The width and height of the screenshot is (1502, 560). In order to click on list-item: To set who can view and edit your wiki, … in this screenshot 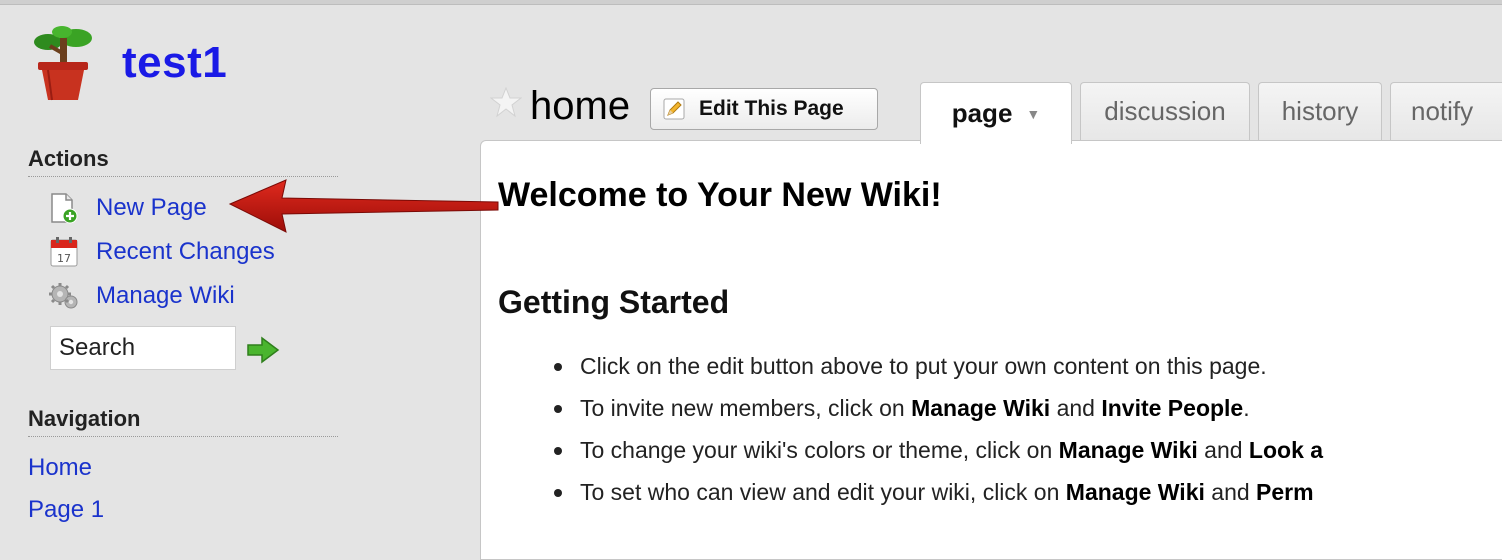, I will do `click(935, 495)`.